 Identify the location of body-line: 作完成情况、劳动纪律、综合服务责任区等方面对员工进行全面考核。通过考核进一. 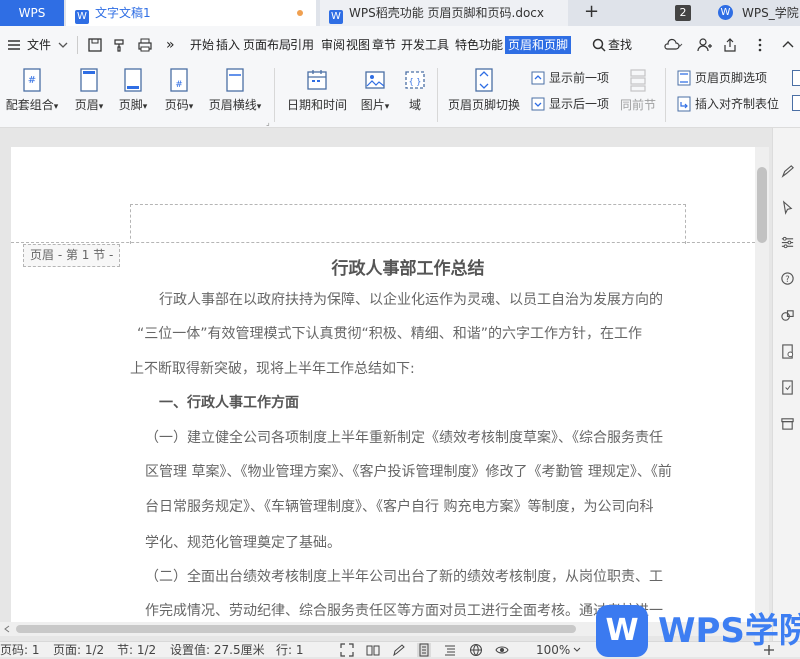
(404, 611).